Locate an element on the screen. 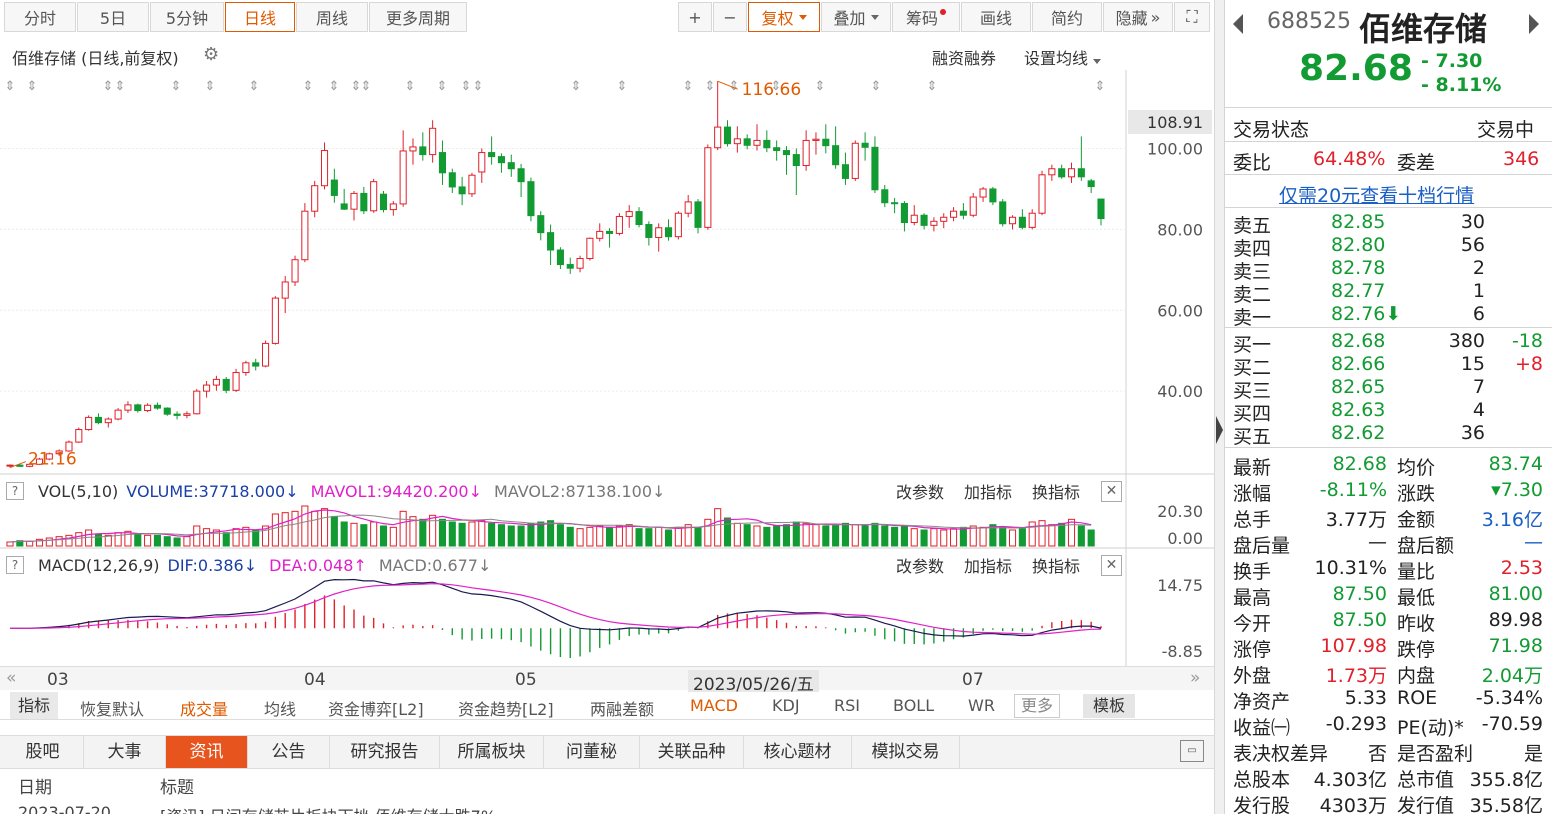 This screenshot has width=1552, height=814. toolbar-button: 画线 is located at coordinates (996, 17).